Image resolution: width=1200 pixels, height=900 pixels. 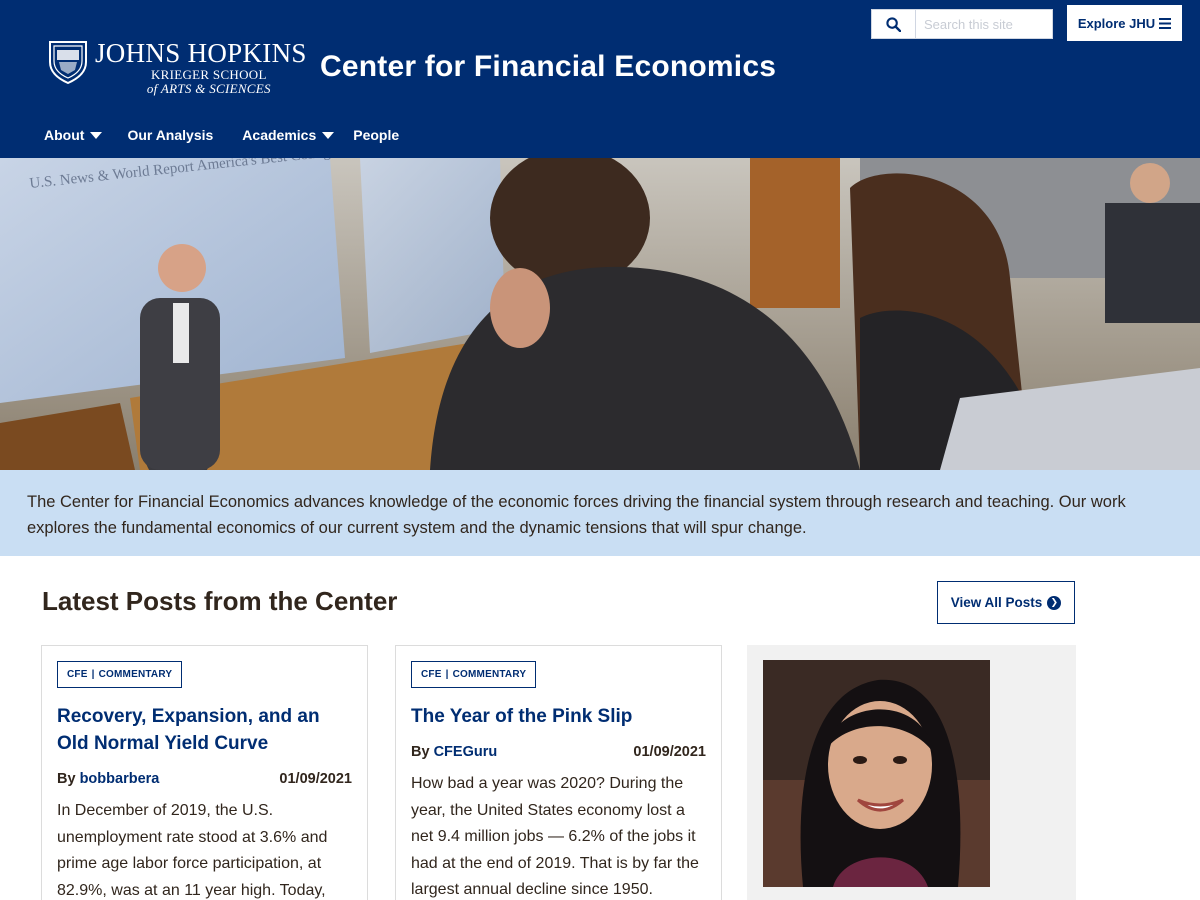 I want to click on nav-label: People, so click(x=376, y=135).